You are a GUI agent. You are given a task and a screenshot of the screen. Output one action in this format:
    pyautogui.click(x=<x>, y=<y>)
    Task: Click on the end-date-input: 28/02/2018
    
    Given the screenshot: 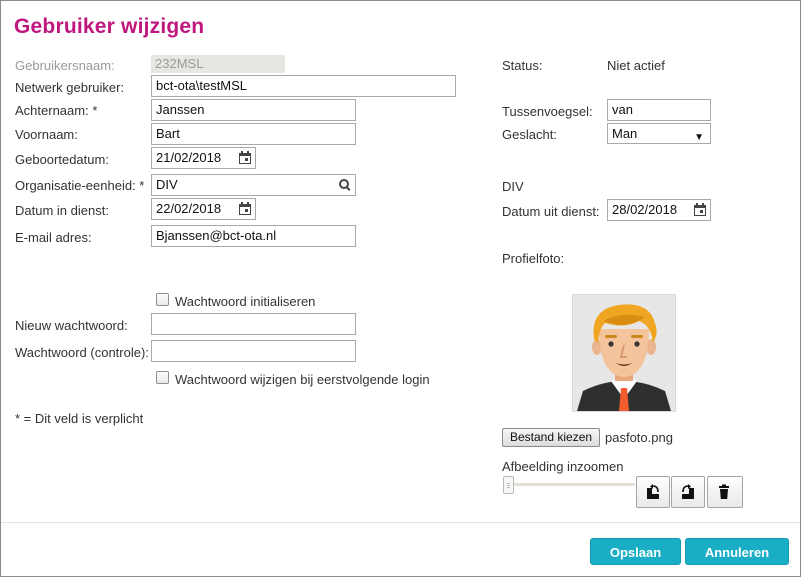 What is the action you would take?
    pyautogui.click(x=659, y=210)
    